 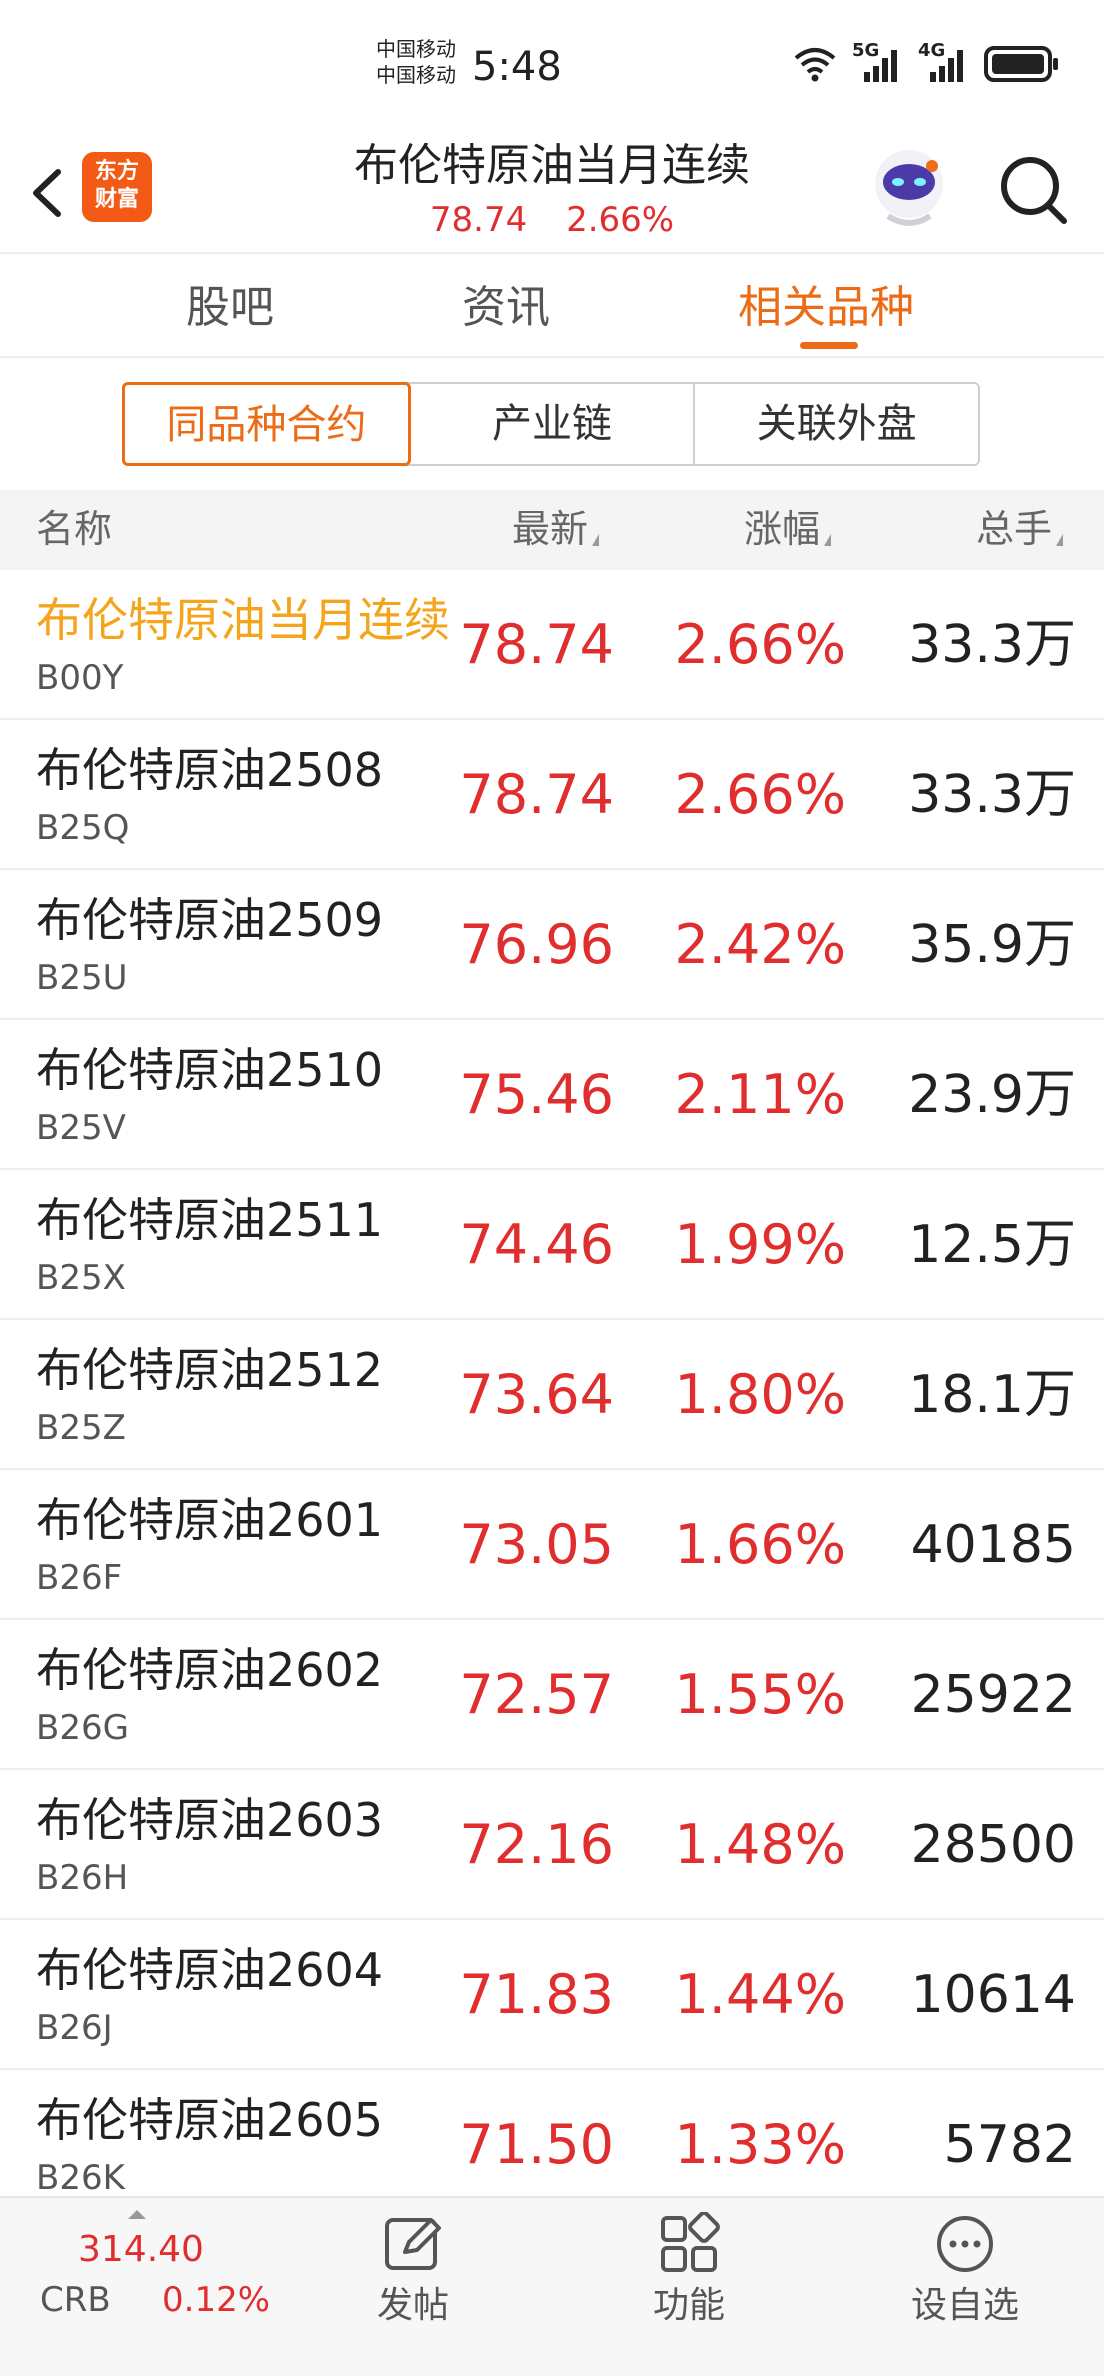 What do you see at coordinates (210, 1070) in the screenshot?
I see `row-name: 布伦特原油2510` at bounding box center [210, 1070].